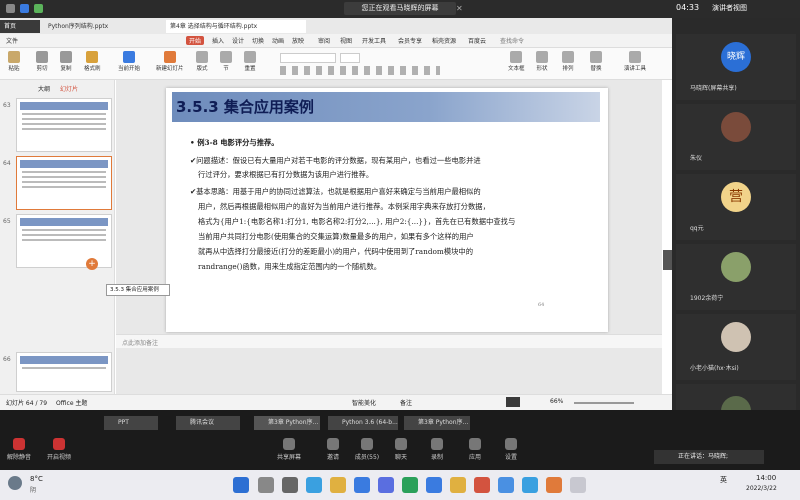 The width and height of the screenshot is (800, 500). I want to click on view-toggle: 演讲者视图, so click(729, 8).